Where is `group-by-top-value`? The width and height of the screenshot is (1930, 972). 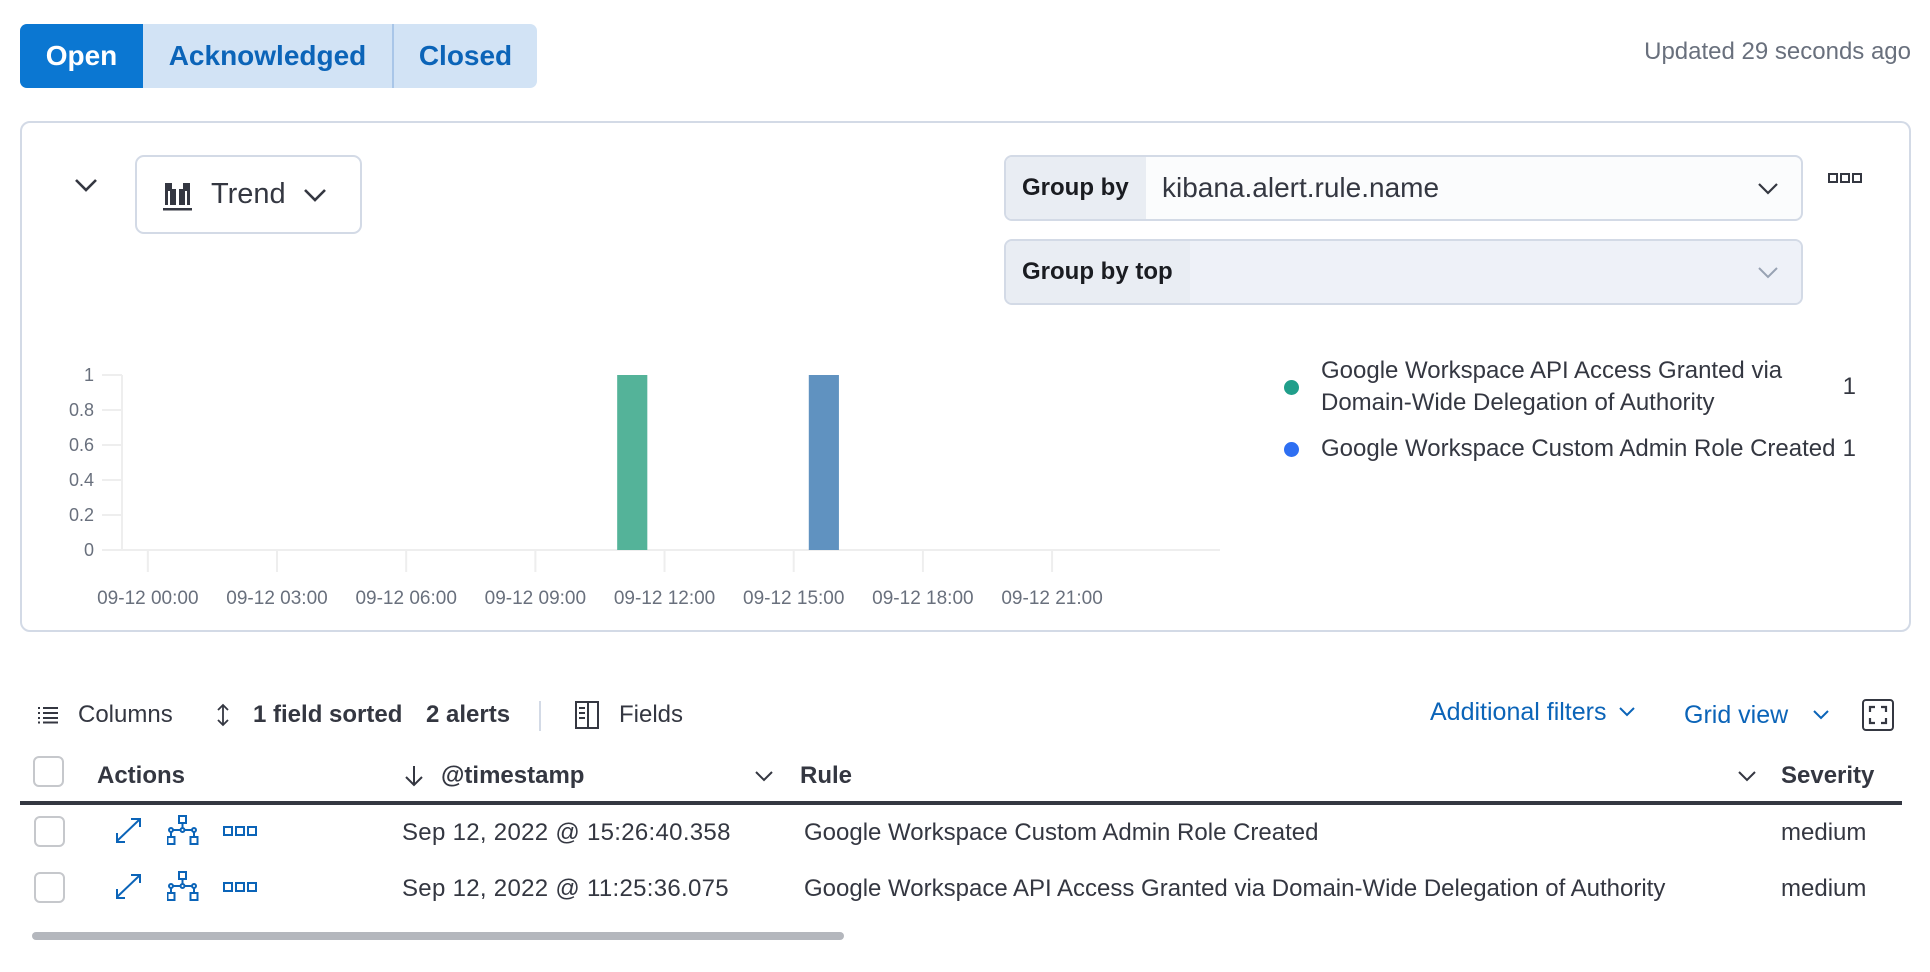 group-by-top-value is located at coordinates (1495, 272).